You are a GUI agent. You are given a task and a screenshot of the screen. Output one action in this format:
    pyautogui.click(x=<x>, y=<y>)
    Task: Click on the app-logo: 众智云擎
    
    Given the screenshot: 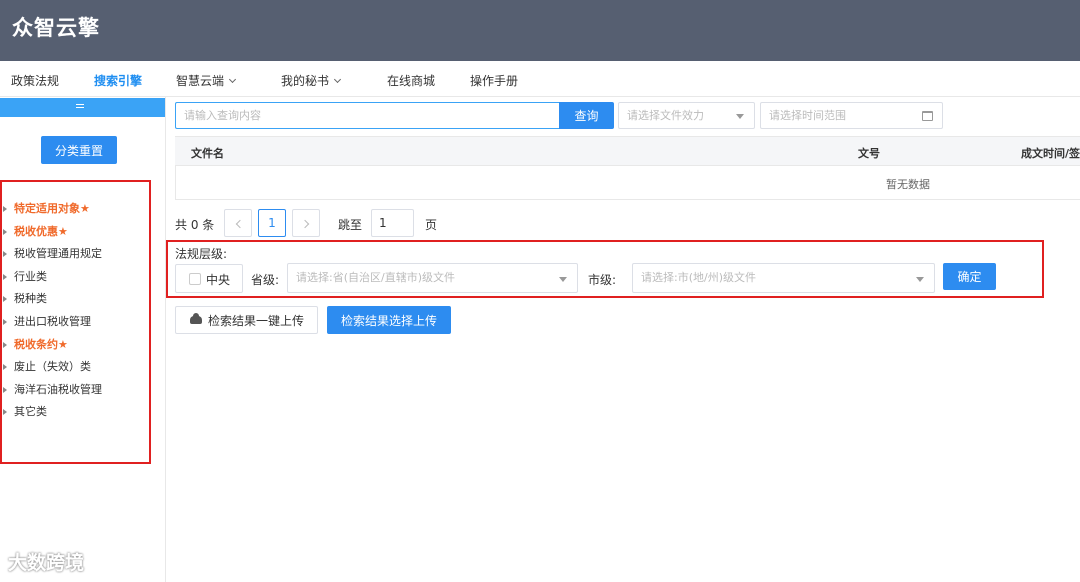 What is the action you would take?
    pyautogui.click(x=56, y=27)
    